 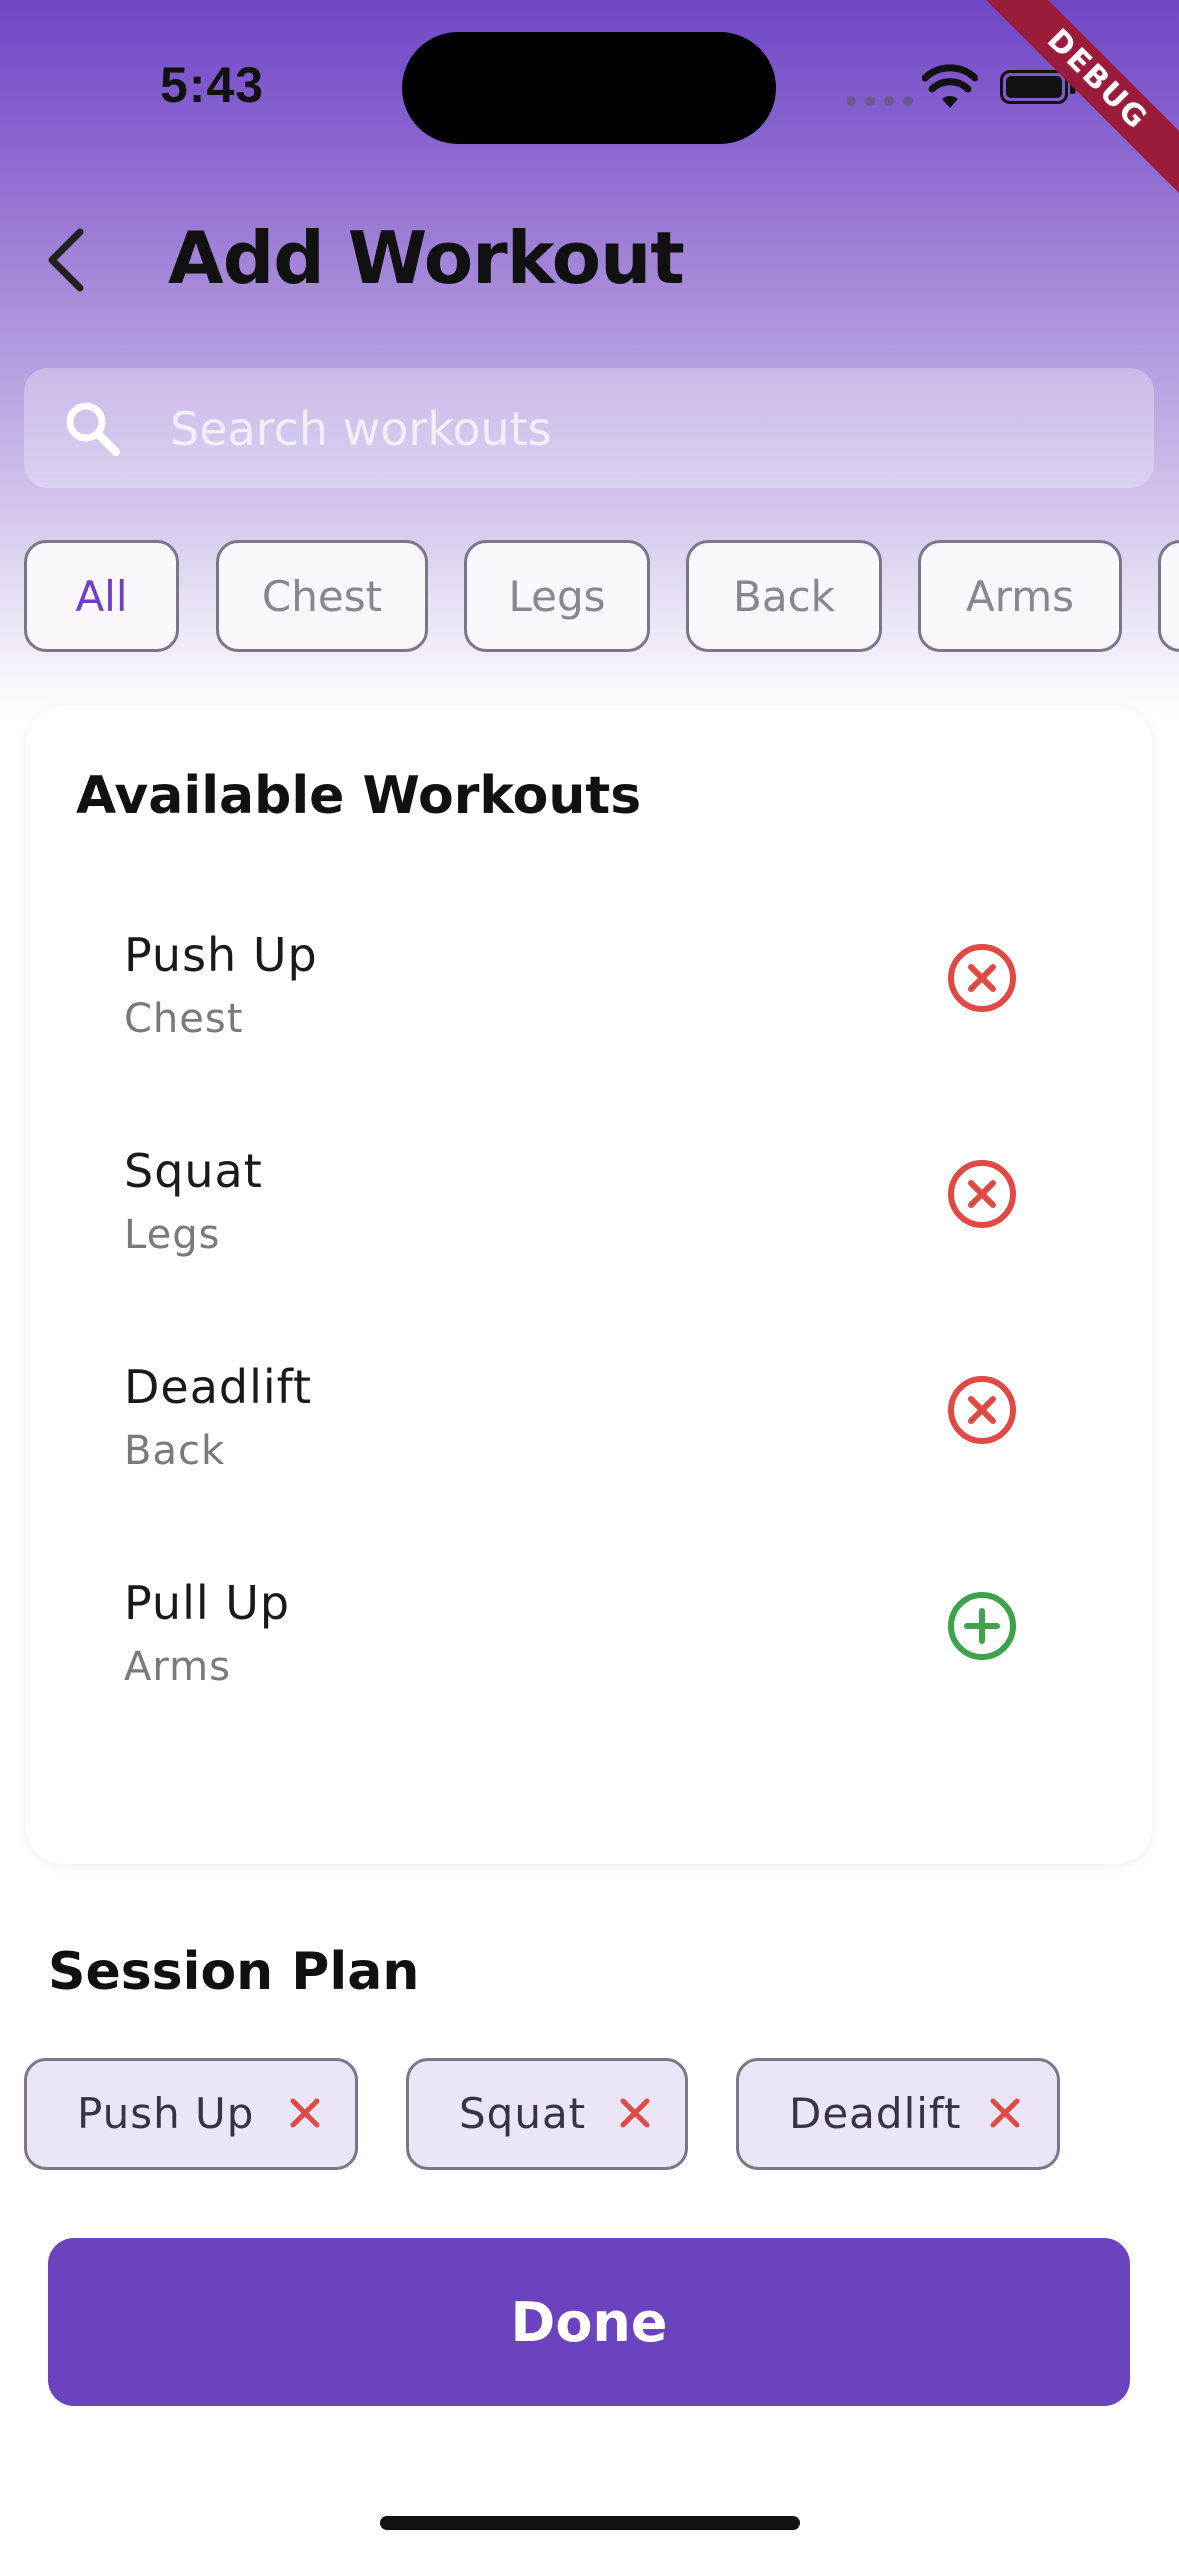 I want to click on search-input, so click(x=640, y=429).